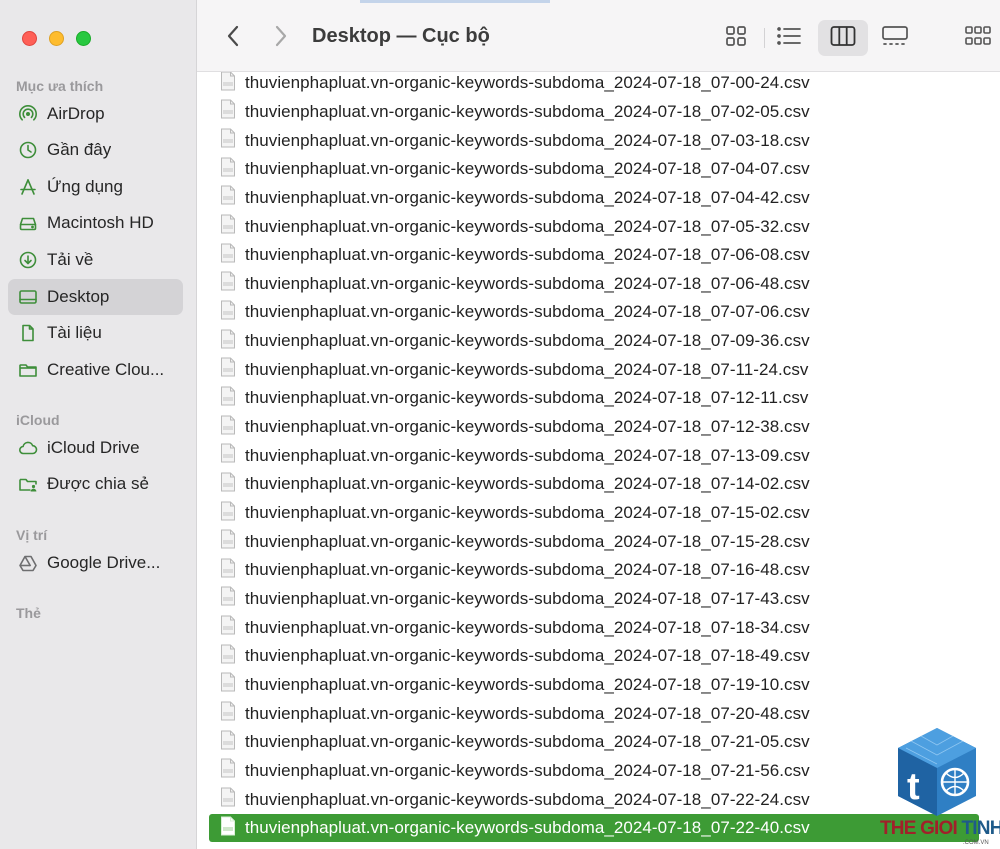  I want to click on sidebar-item-icloud-drive: iCloud Drive, so click(95, 448).